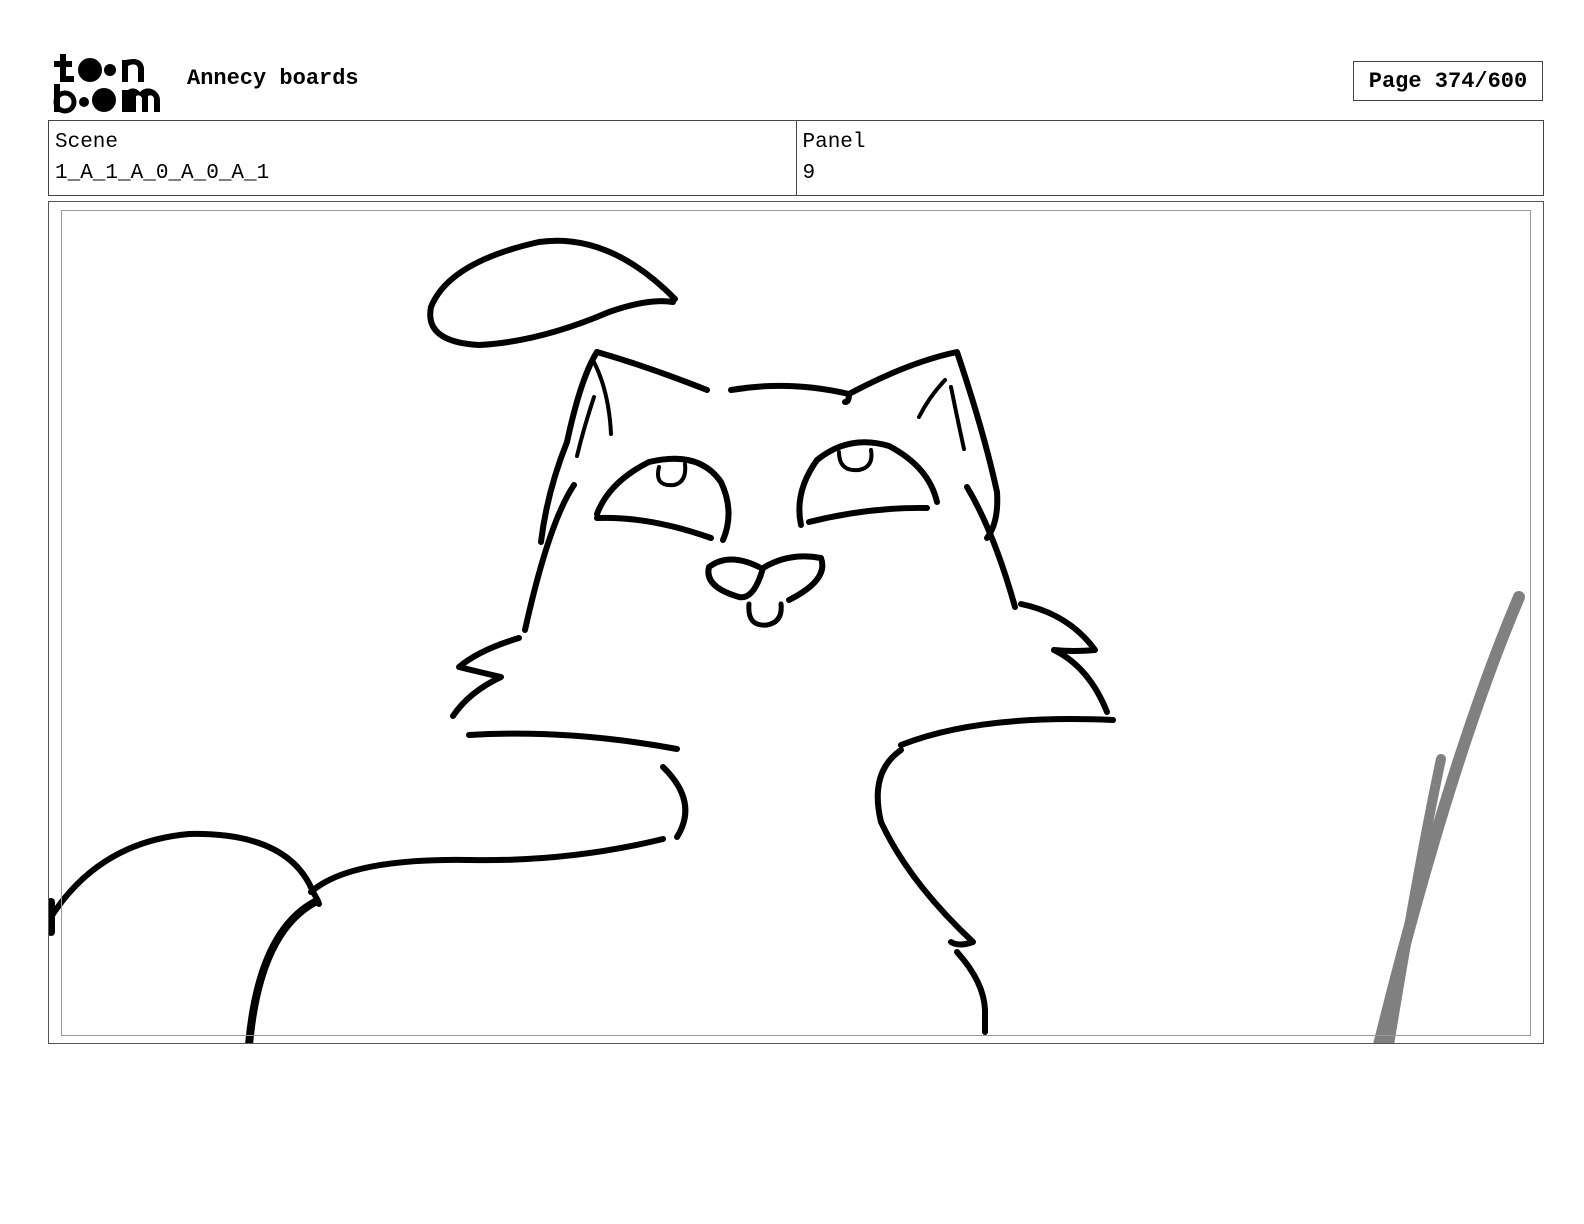  I want to click on panel-value: 9, so click(809, 173).